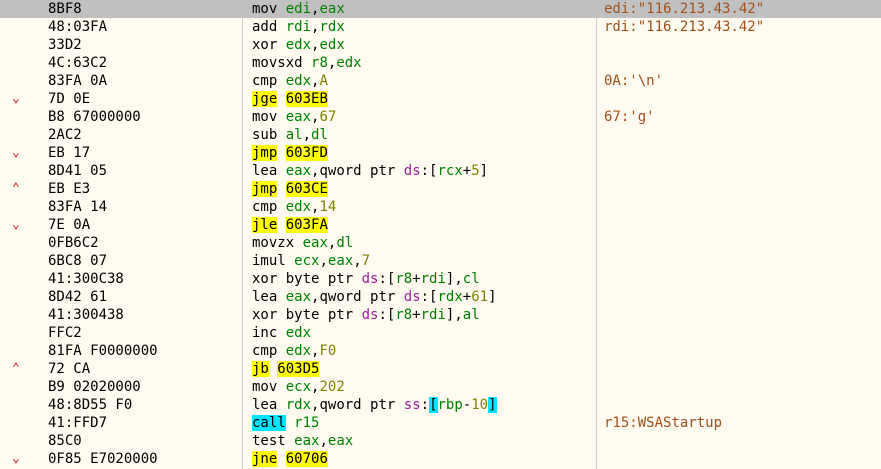 This screenshot has height=469, width=881. Describe the element at coordinates (440, 135) in the screenshot. I see `instruction-row: 2AC2 sub al,dl` at that location.